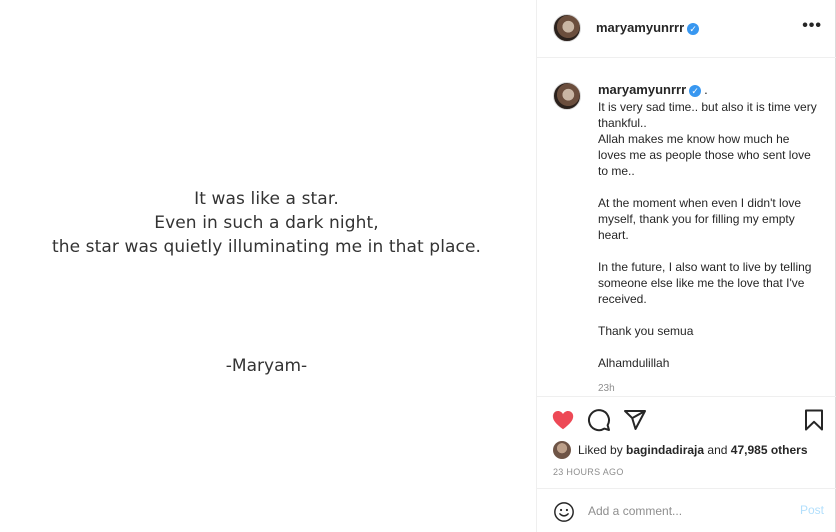 The height and width of the screenshot is (532, 836). I want to click on share-icon, so click(635, 420).